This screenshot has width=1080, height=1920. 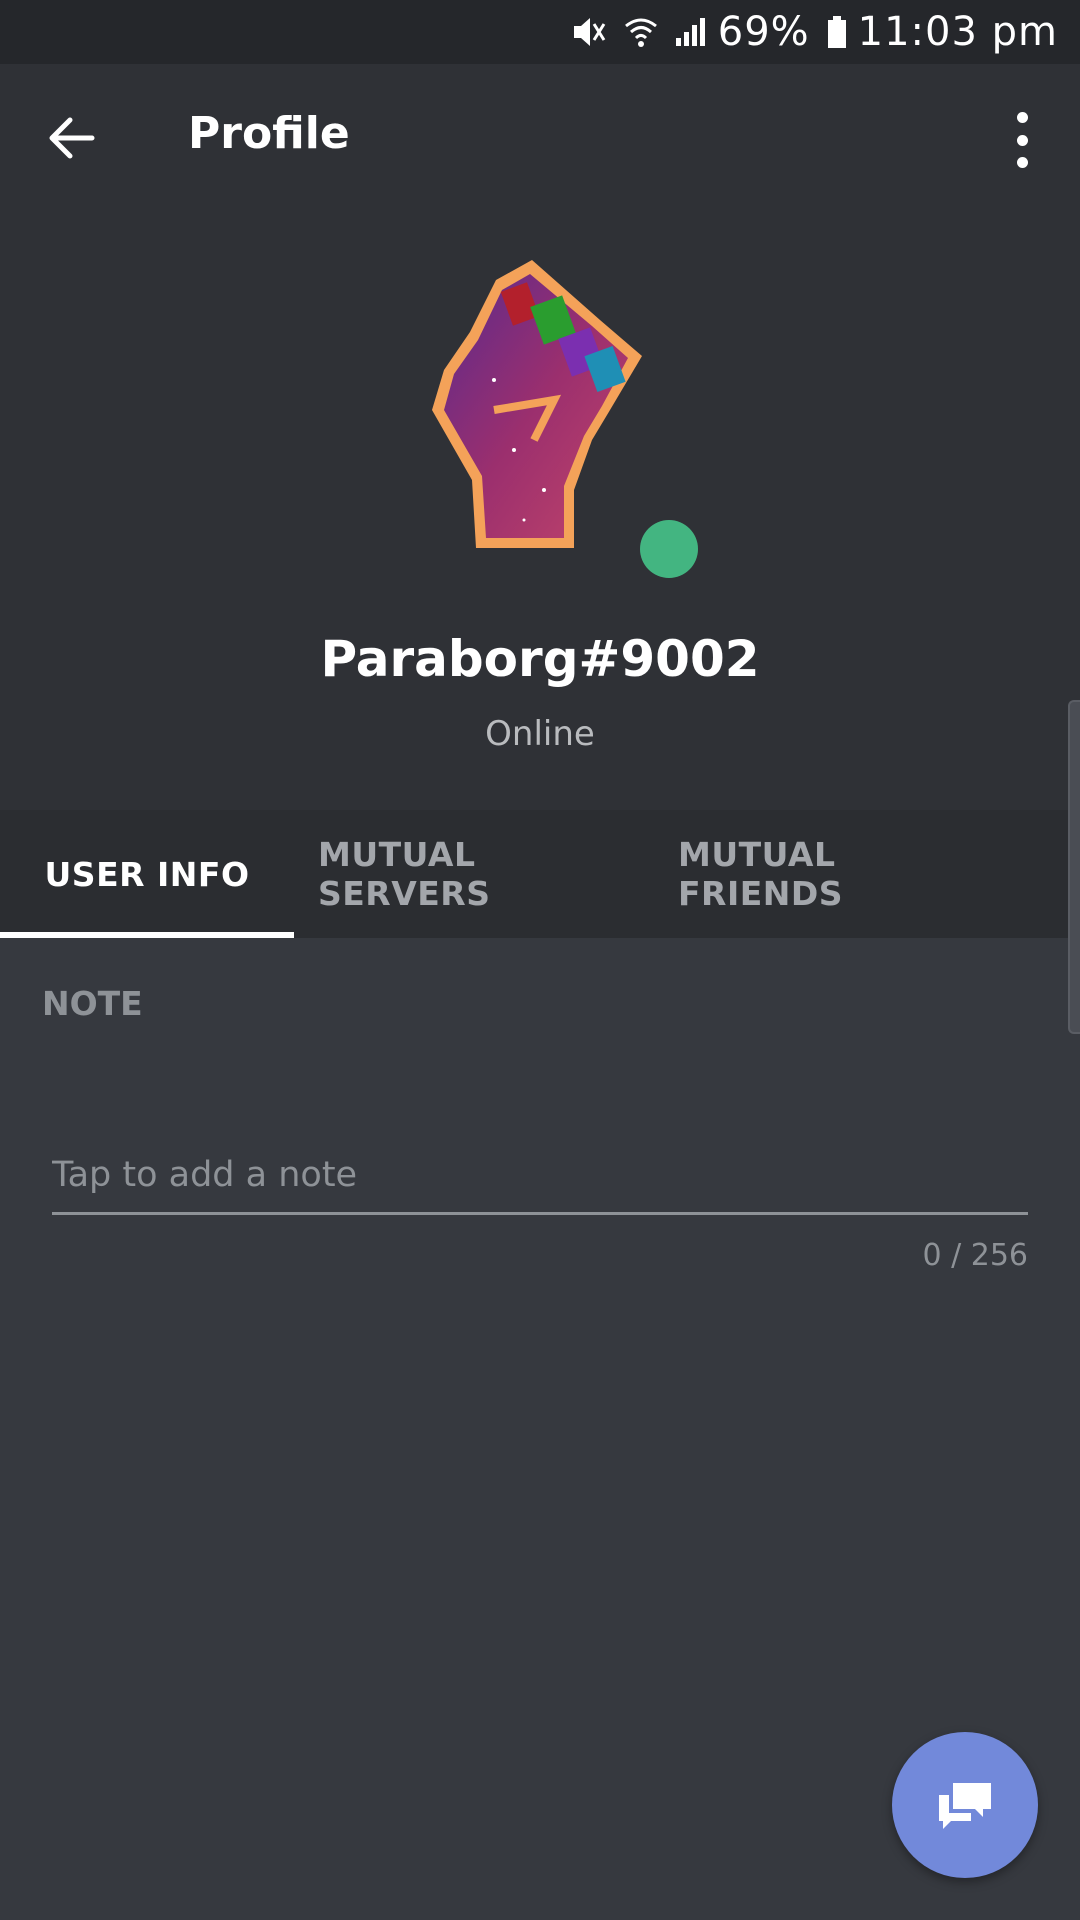 What do you see at coordinates (540, 734) in the screenshot?
I see `presence-status: Online` at bounding box center [540, 734].